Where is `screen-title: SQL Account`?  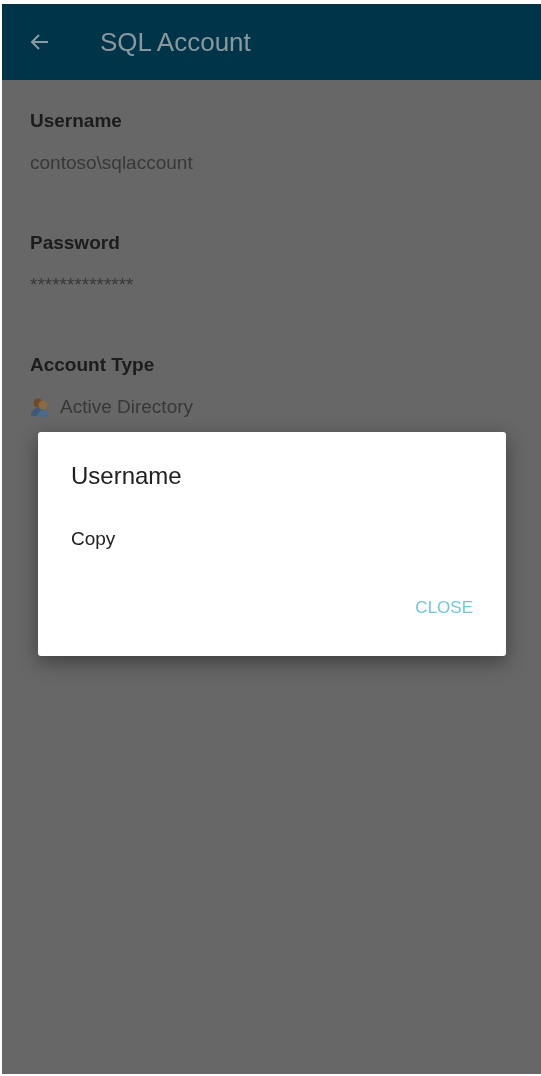
screen-title: SQL Account is located at coordinates (175, 42).